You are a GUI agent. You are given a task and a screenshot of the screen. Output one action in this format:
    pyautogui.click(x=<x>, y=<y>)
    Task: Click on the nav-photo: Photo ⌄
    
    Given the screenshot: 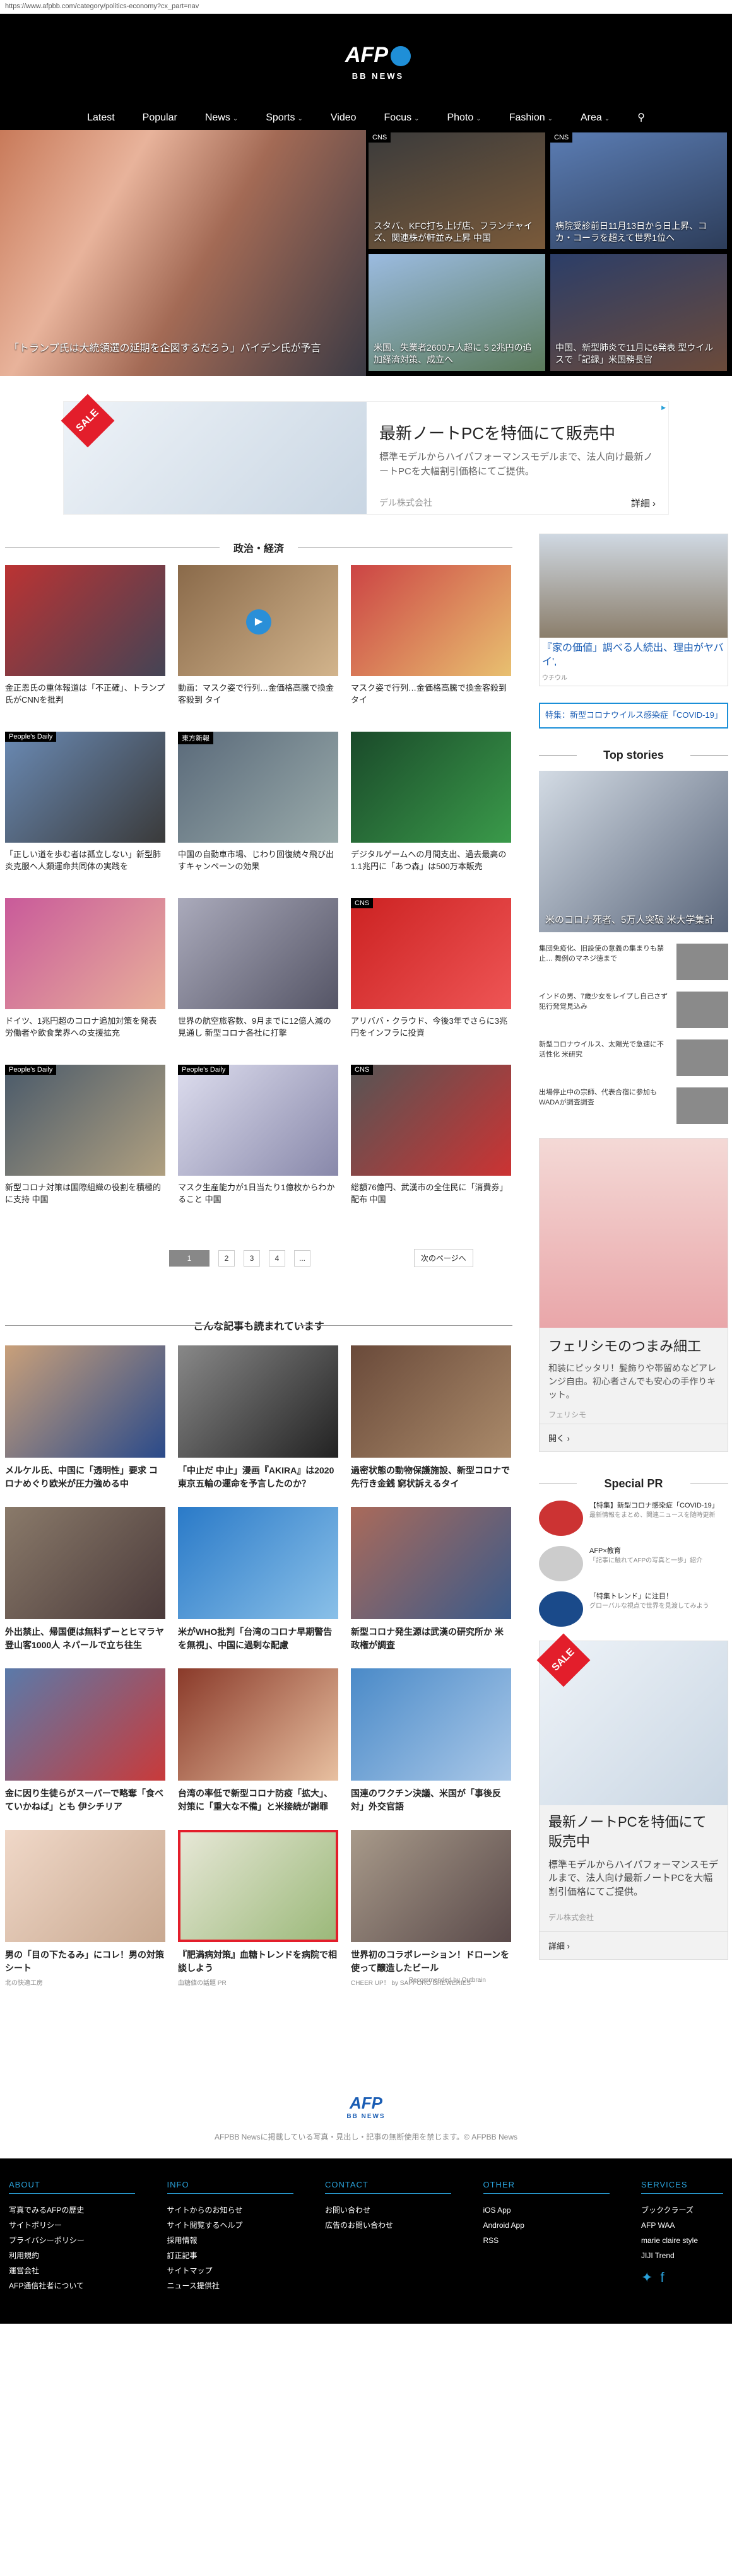 What is the action you would take?
    pyautogui.click(x=464, y=117)
    